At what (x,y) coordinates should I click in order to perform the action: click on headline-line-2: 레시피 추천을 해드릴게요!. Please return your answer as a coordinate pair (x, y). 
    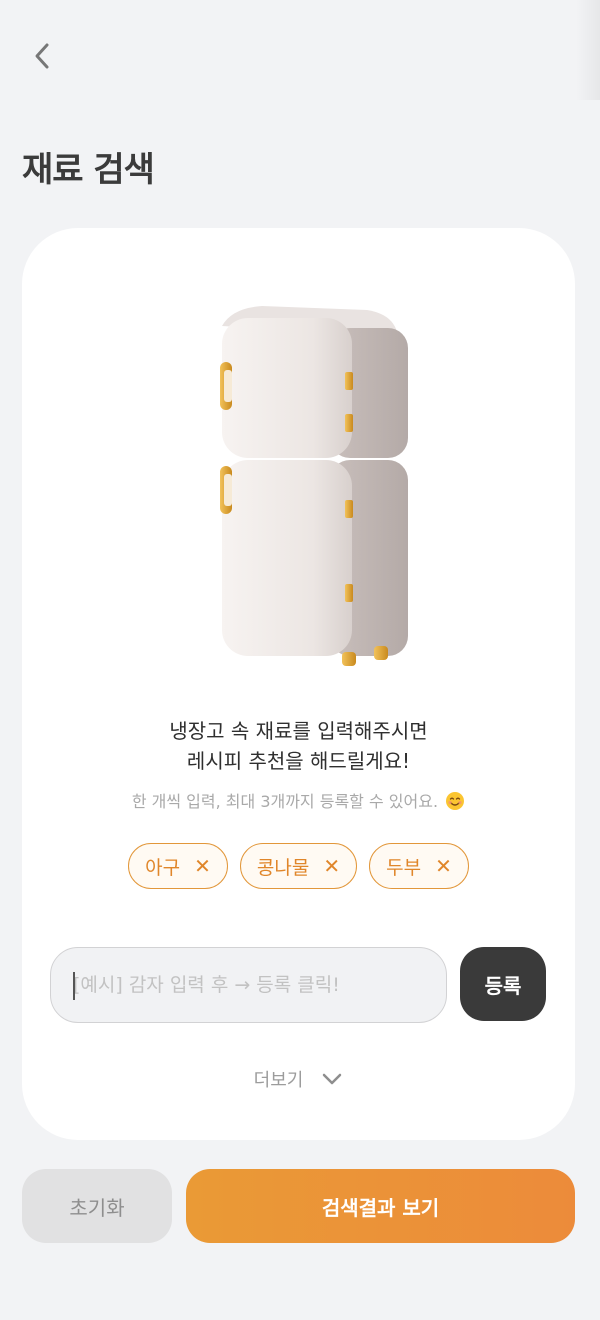
    Looking at the image, I should click on (298, 761).